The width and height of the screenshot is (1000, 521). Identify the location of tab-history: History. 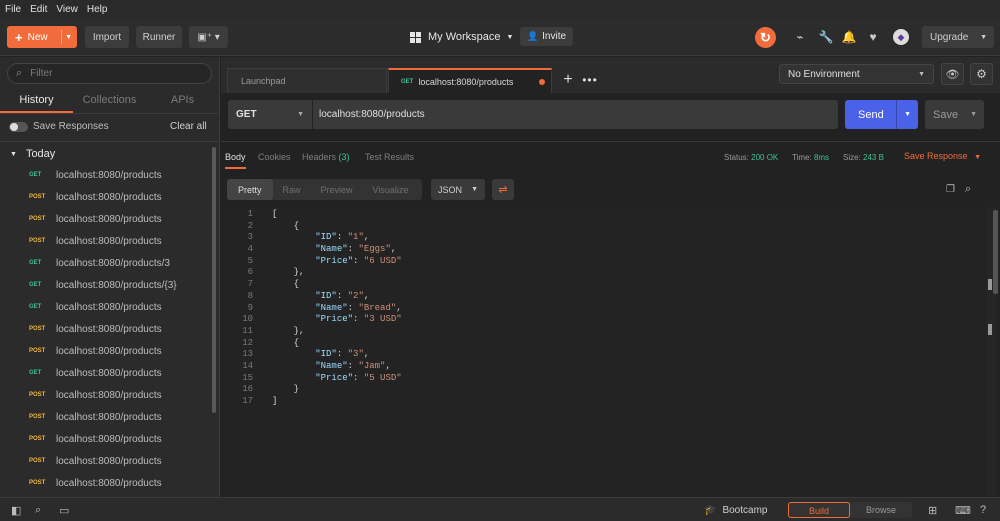
(36, 101).